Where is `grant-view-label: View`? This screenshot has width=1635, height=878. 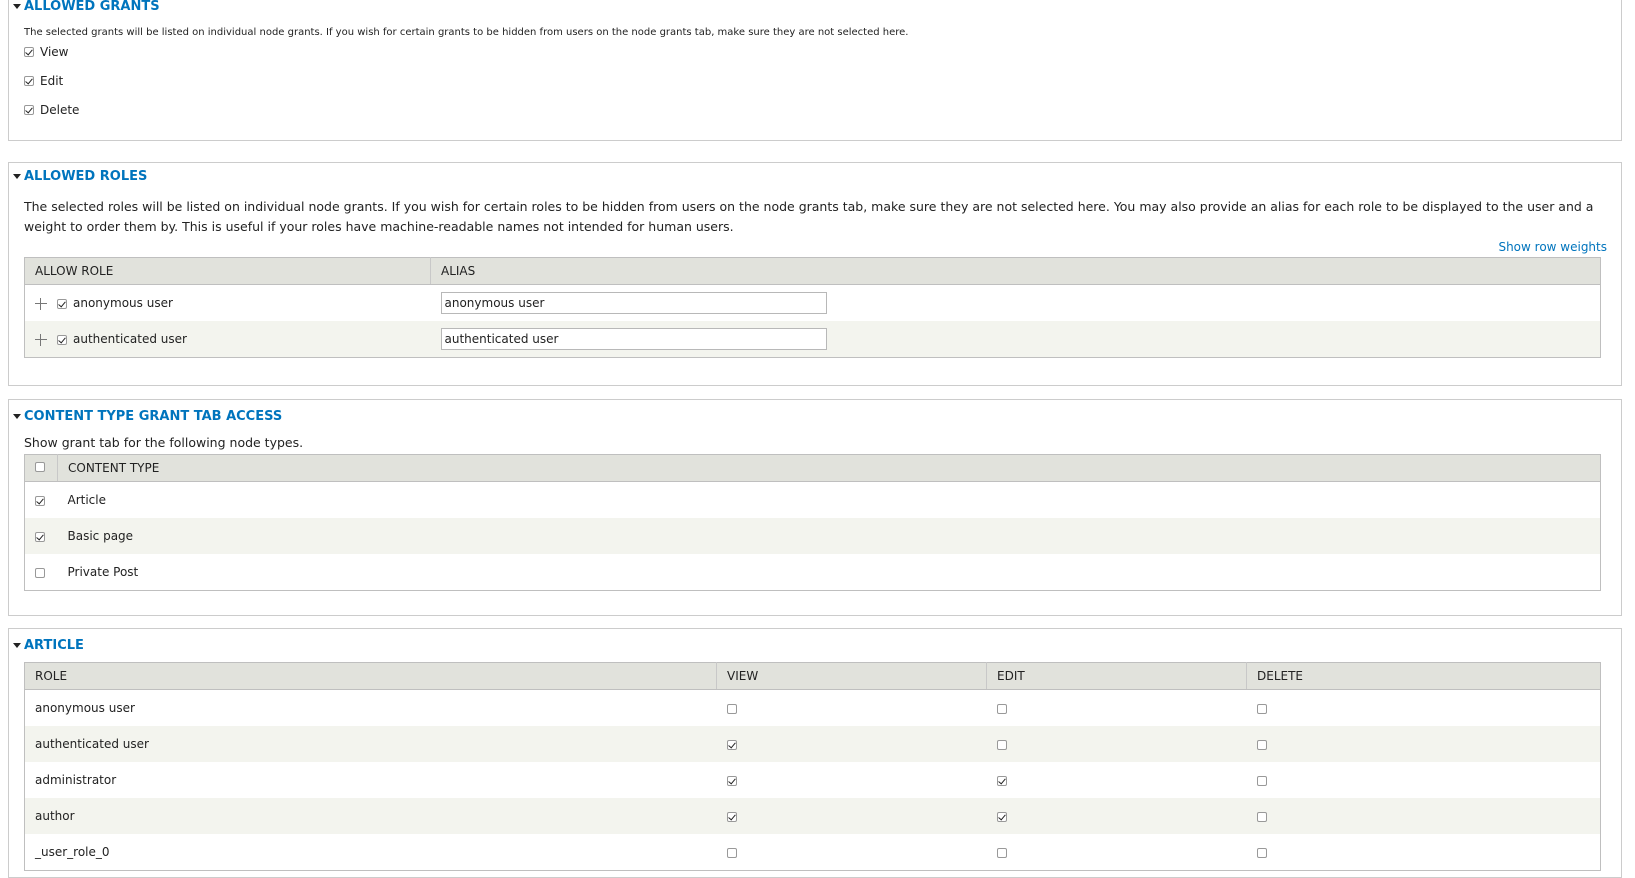
grant-view-label: View is located at coordinates (54, 52).